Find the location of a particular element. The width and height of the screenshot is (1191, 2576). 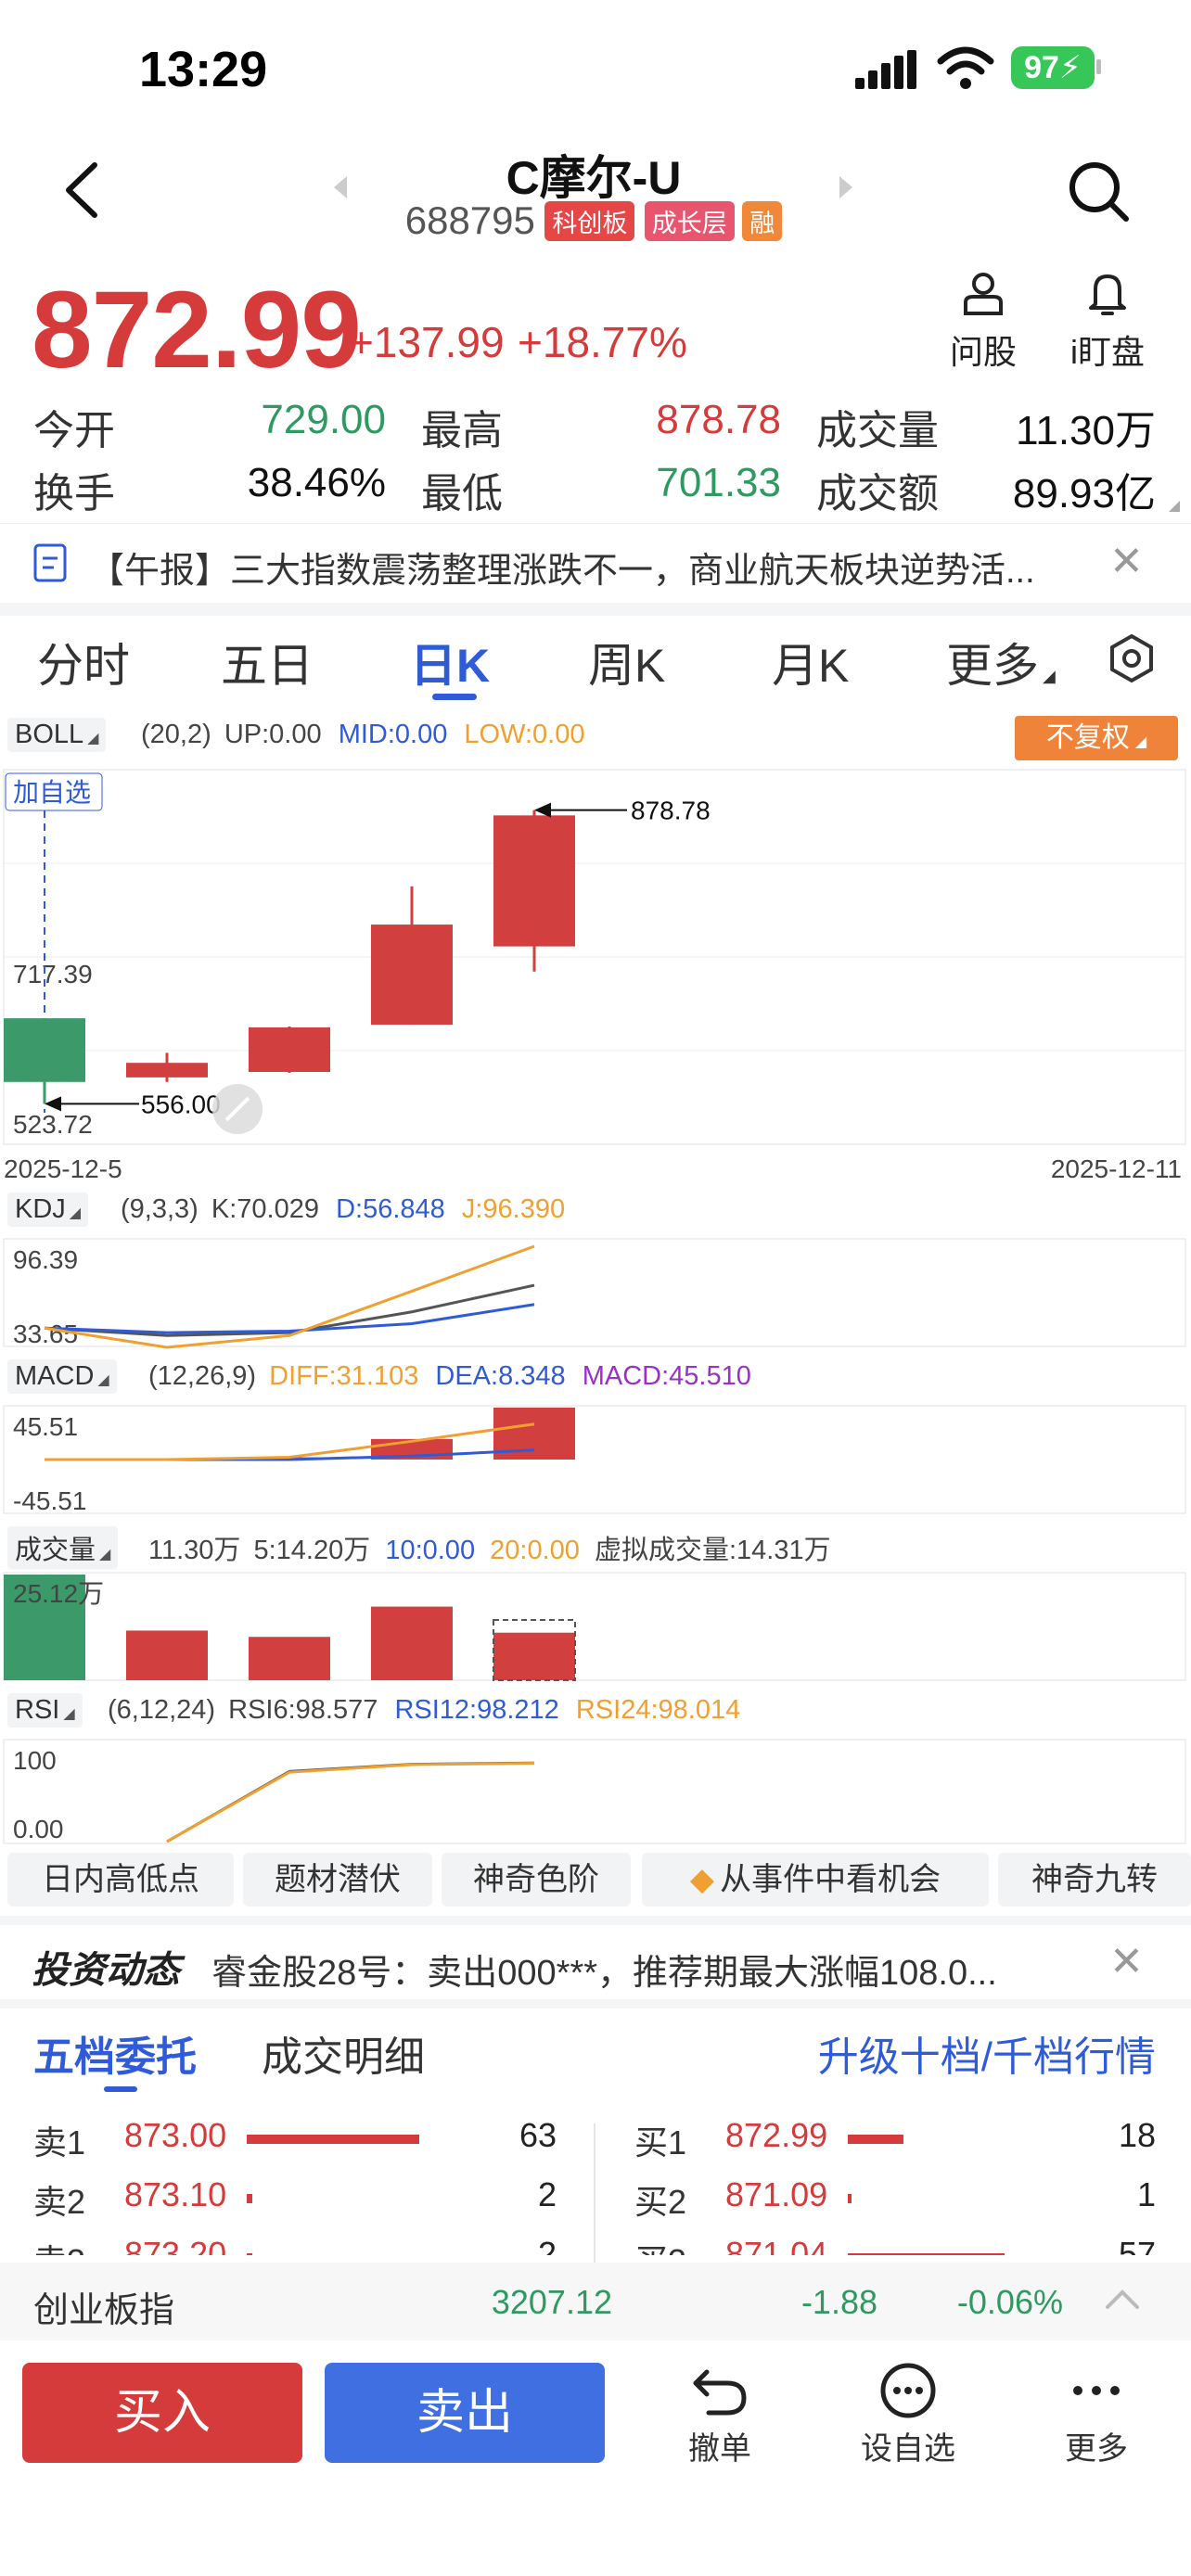

sell-row: 卖2 873.10 2 is located at coordinates (287, 2201).